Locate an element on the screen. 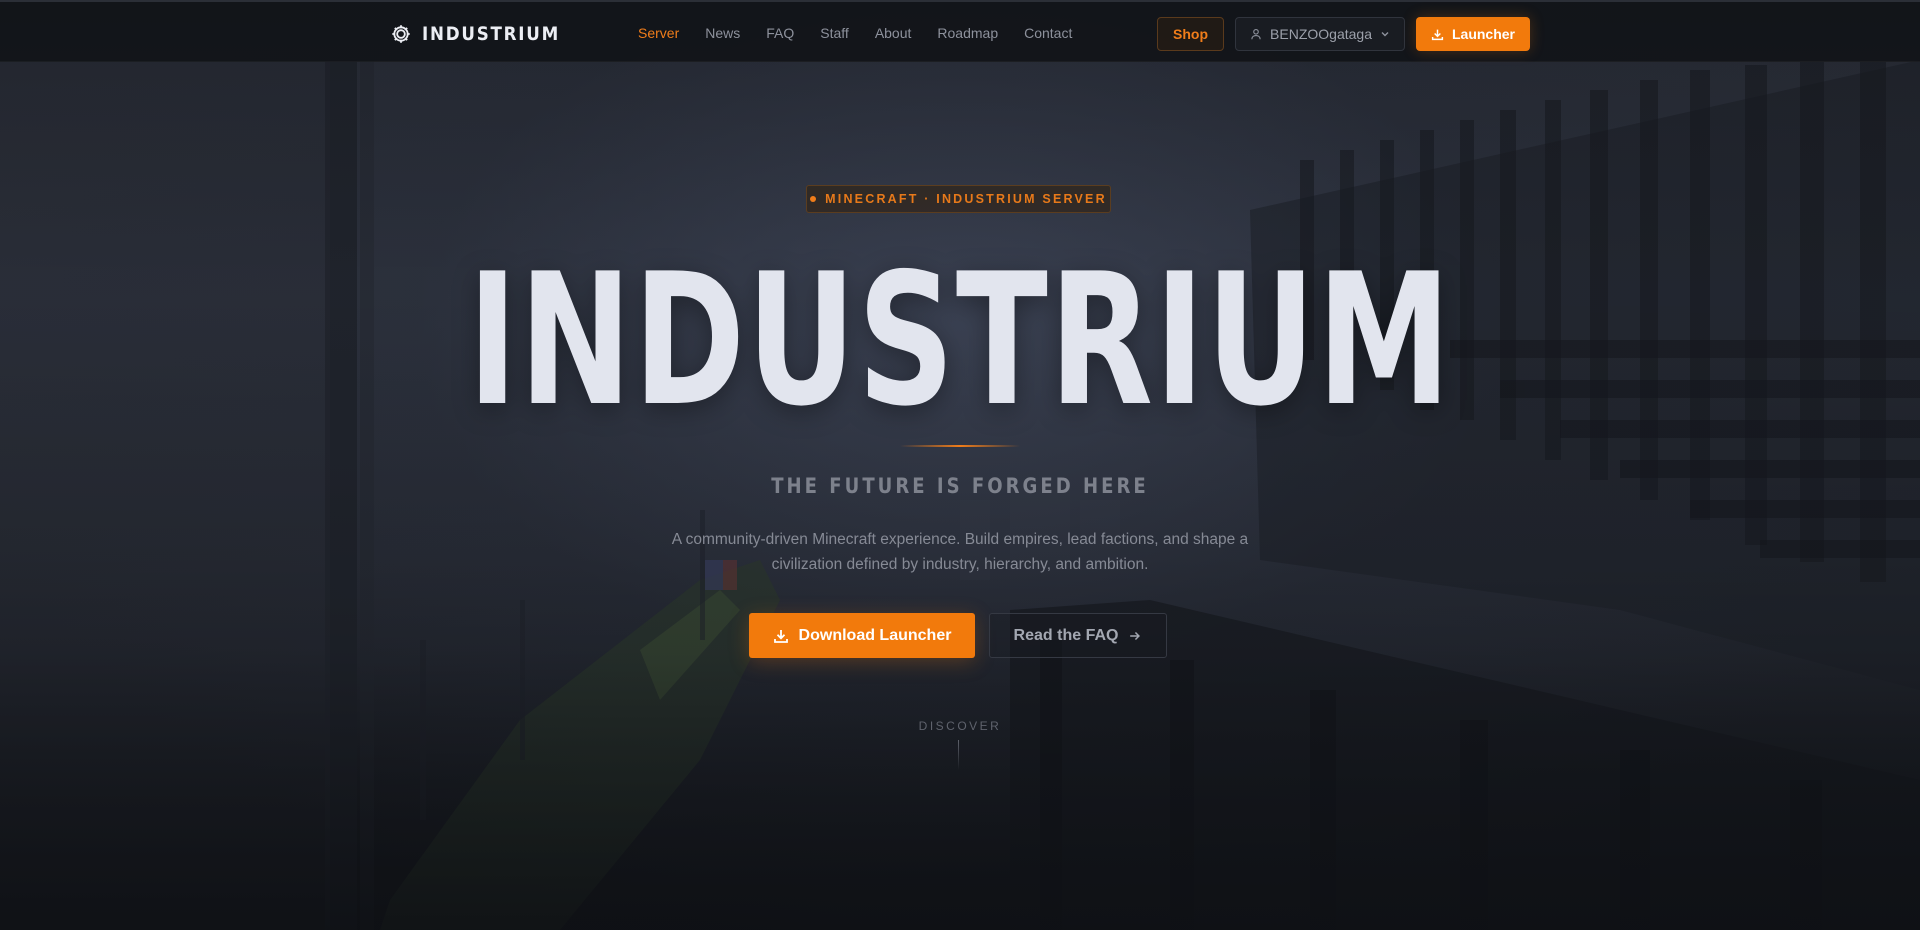 The image size is (1920, 930). nav-link-contact: Contact is located at coordinates (1048, 33).